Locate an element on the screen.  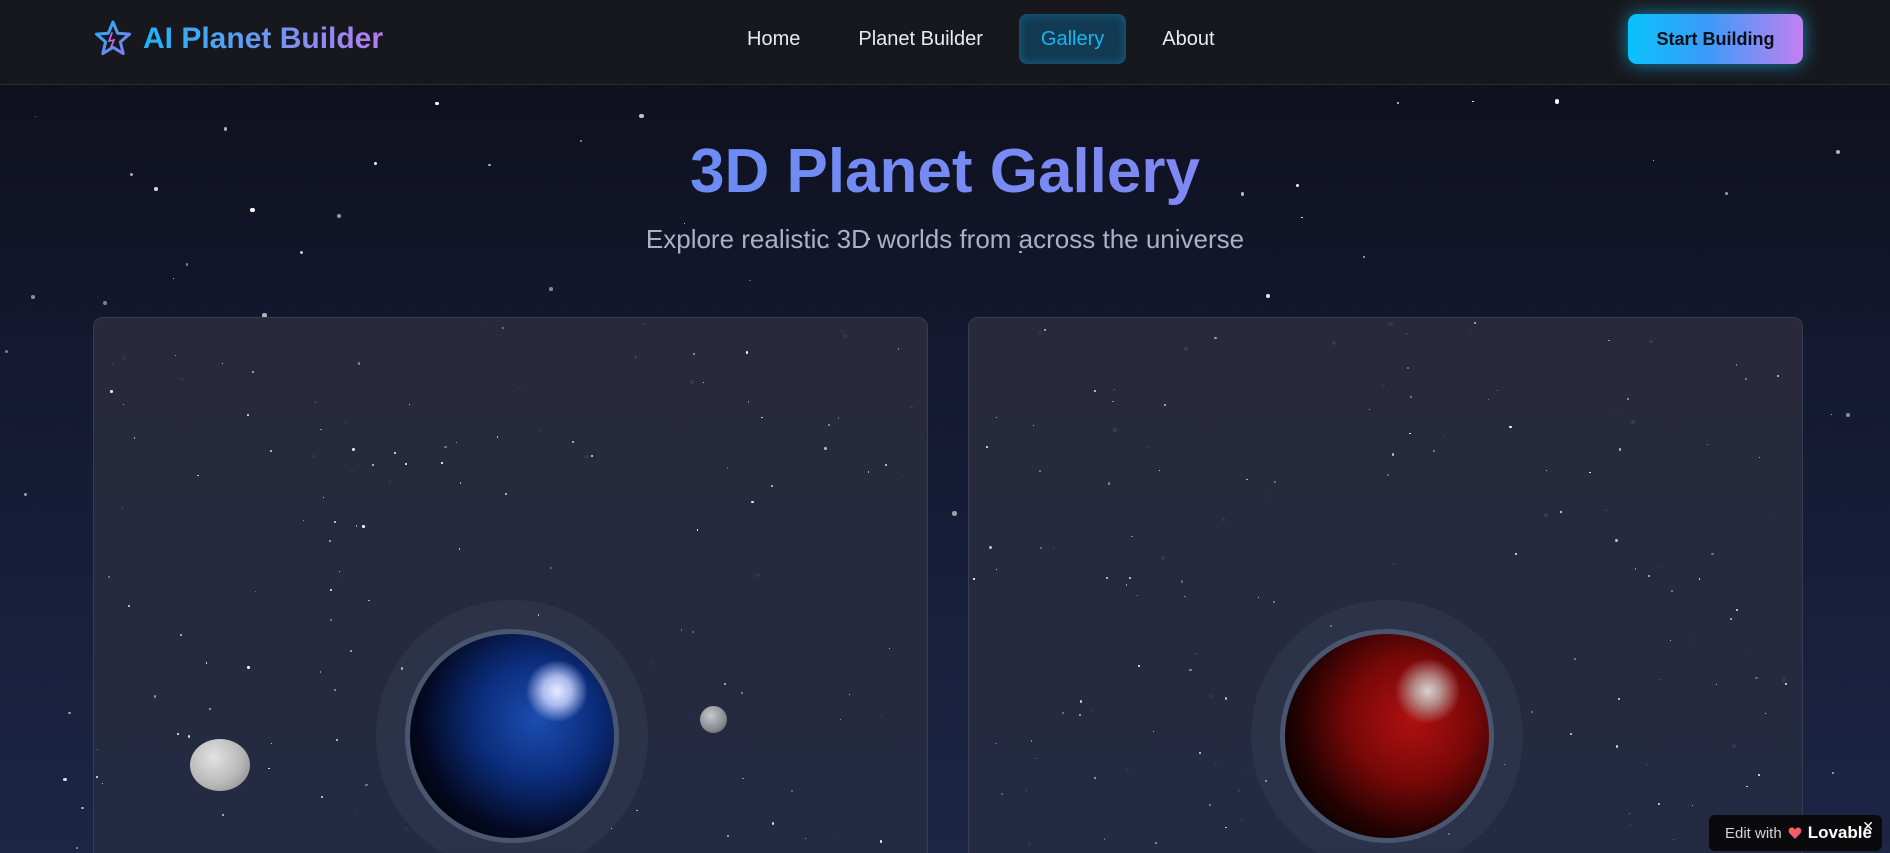
nav-item-home: Home is located at coordinates (773, 39).